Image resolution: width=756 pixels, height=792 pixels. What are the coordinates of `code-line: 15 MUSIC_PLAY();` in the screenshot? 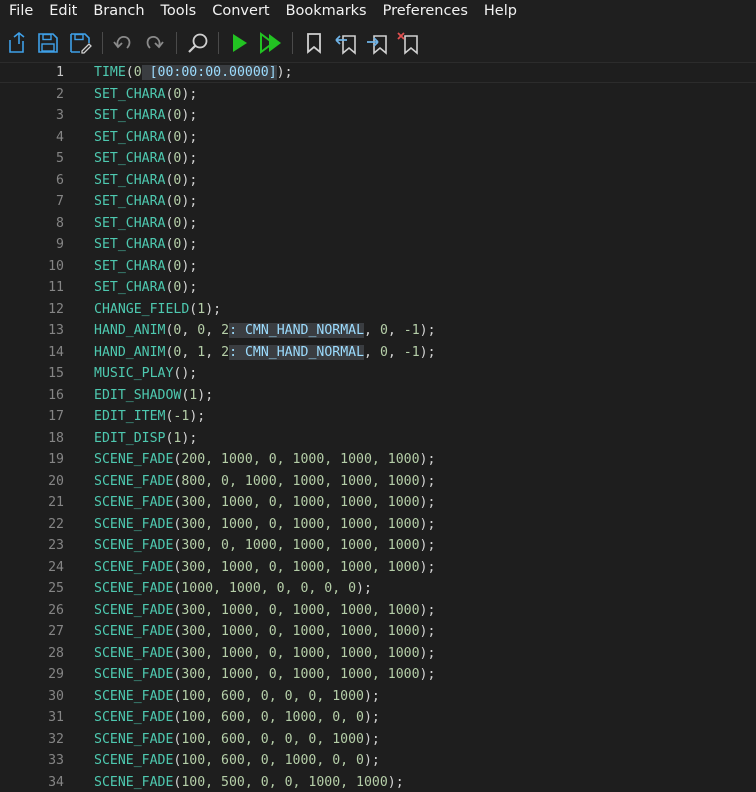 It's located at (378, 374).